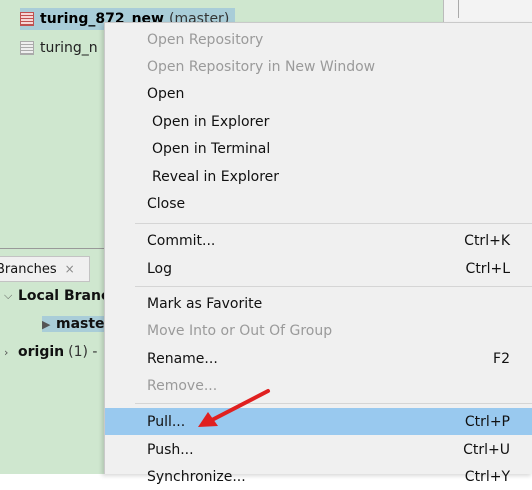  I want to click on tree-item-label: origin, so click(41, 352).